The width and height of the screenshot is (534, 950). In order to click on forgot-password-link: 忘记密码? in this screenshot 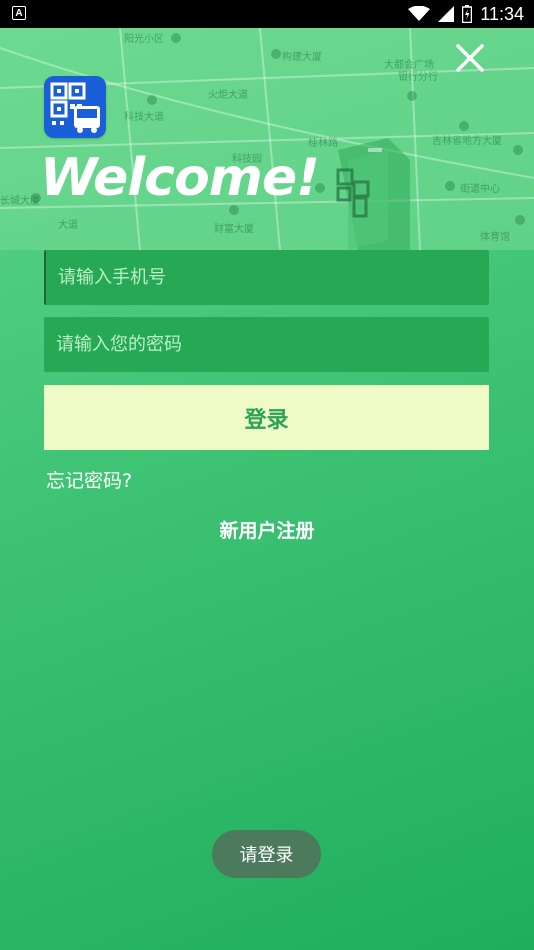, I will do `click(89, 479)`.